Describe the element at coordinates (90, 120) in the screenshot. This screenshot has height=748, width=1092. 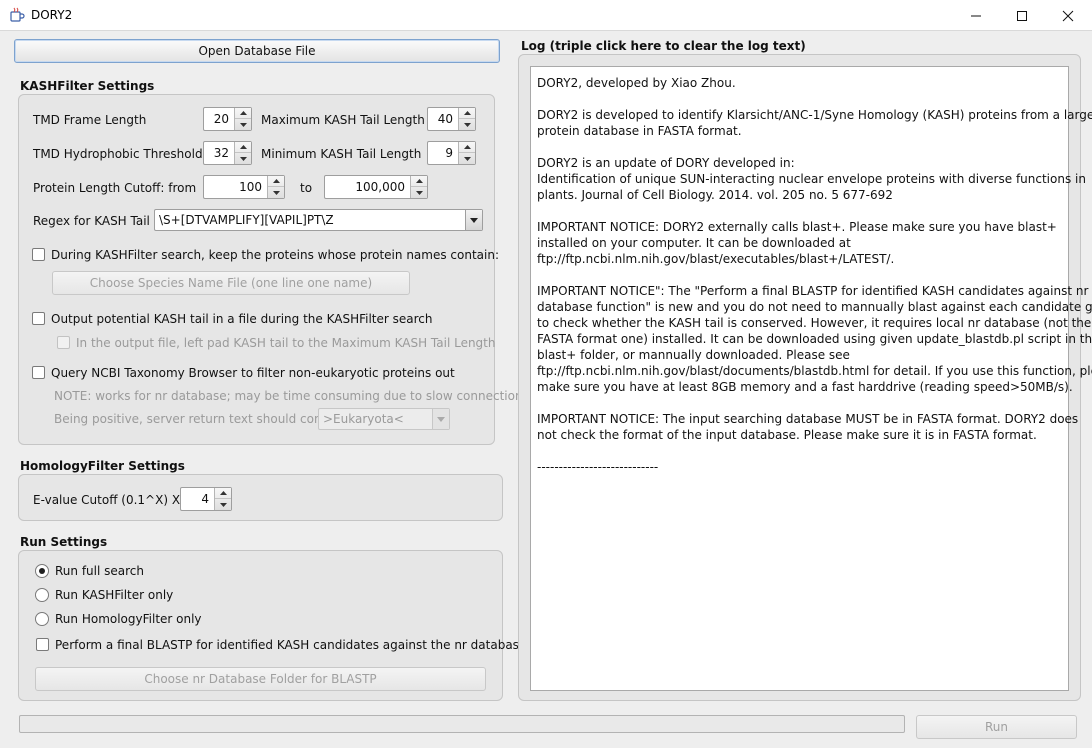
I see `tmd-frame-label: TMD Frame Length` at that location.